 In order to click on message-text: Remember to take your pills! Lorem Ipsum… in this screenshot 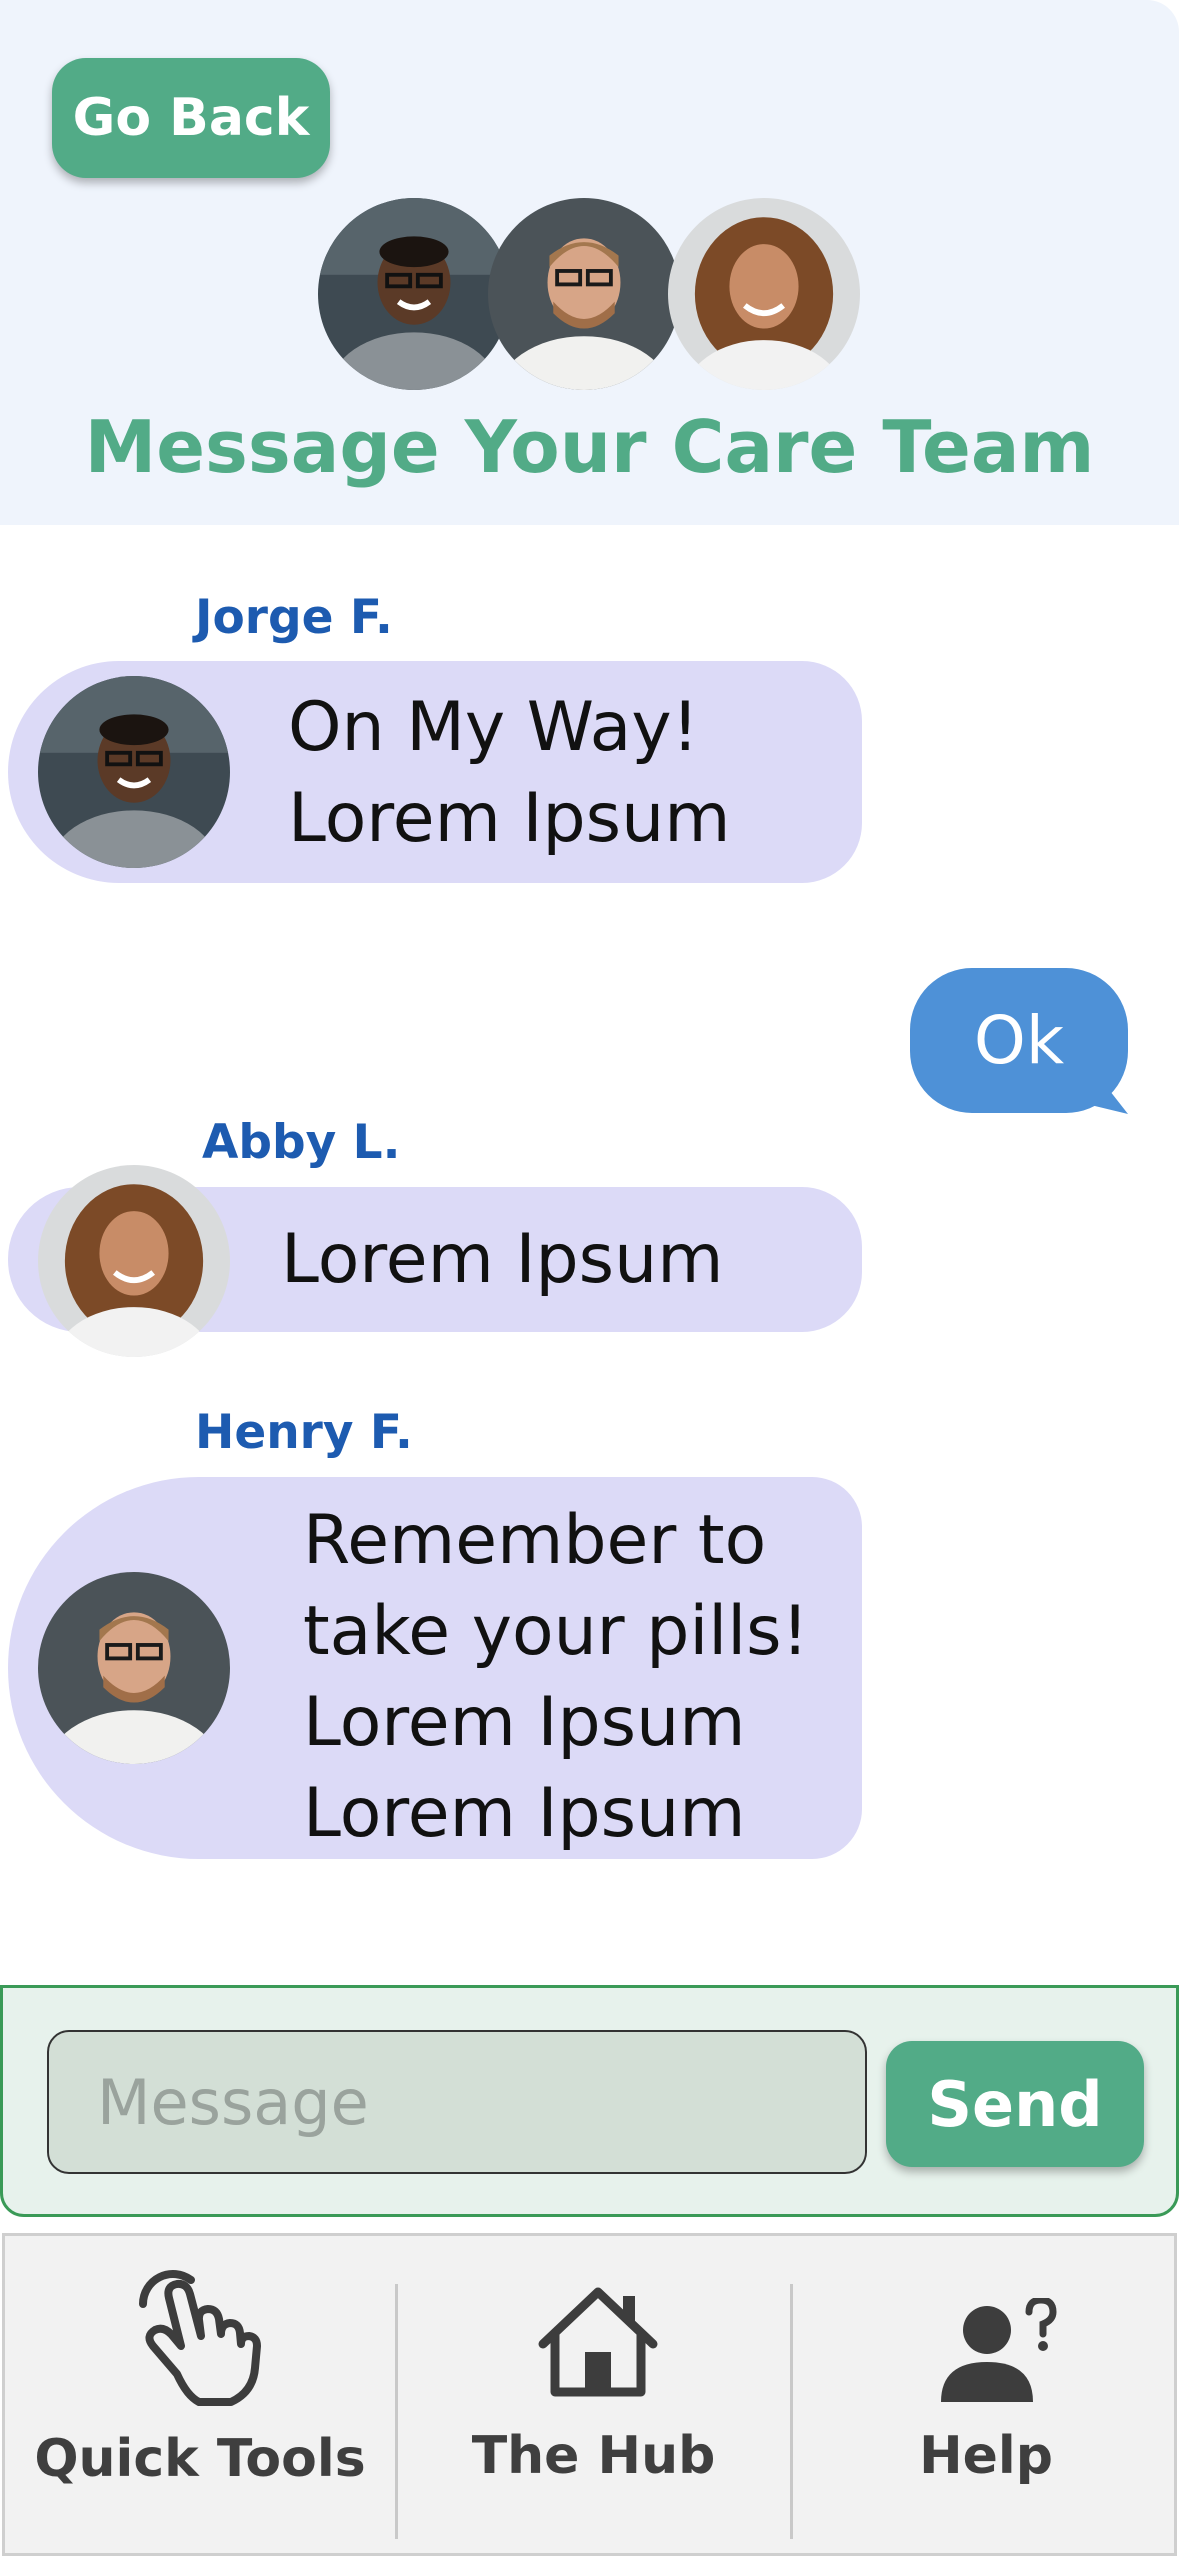, I will do `click(556, 1677)`.